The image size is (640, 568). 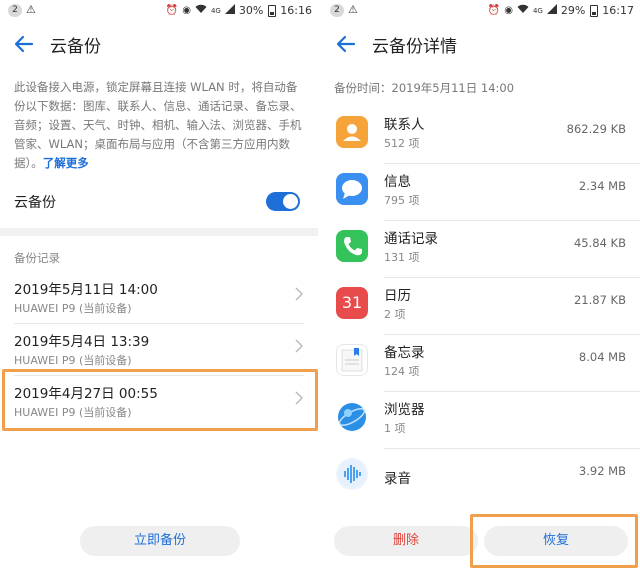 I want to click on item-count: 131 项, so click(x=402, y=257).